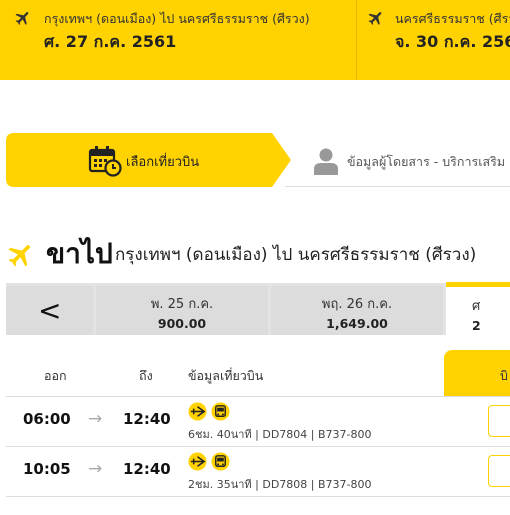  What do you see at coordinates (47, 469) in the screenshot?
I see `departure-time: 10:05` at bounding box center [47, 469].